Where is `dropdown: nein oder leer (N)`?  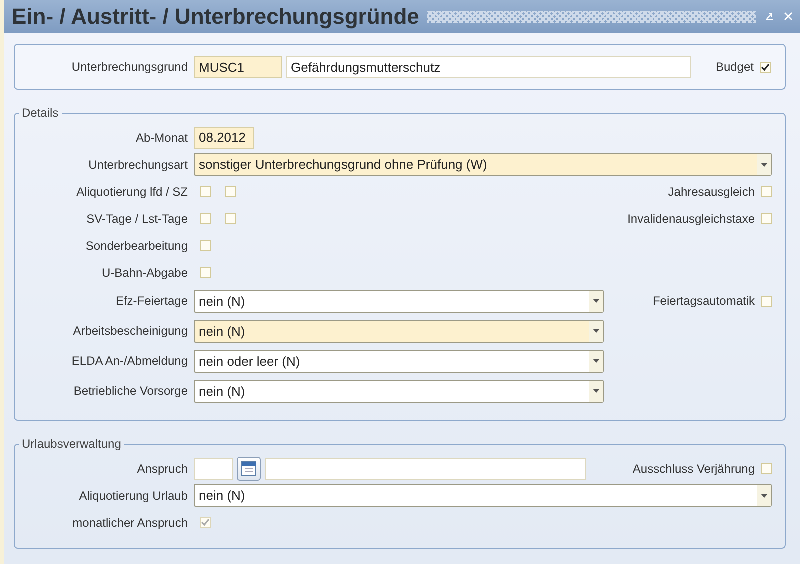
dropdown: nein oder leer (N) is located at coordinates (399, 361).